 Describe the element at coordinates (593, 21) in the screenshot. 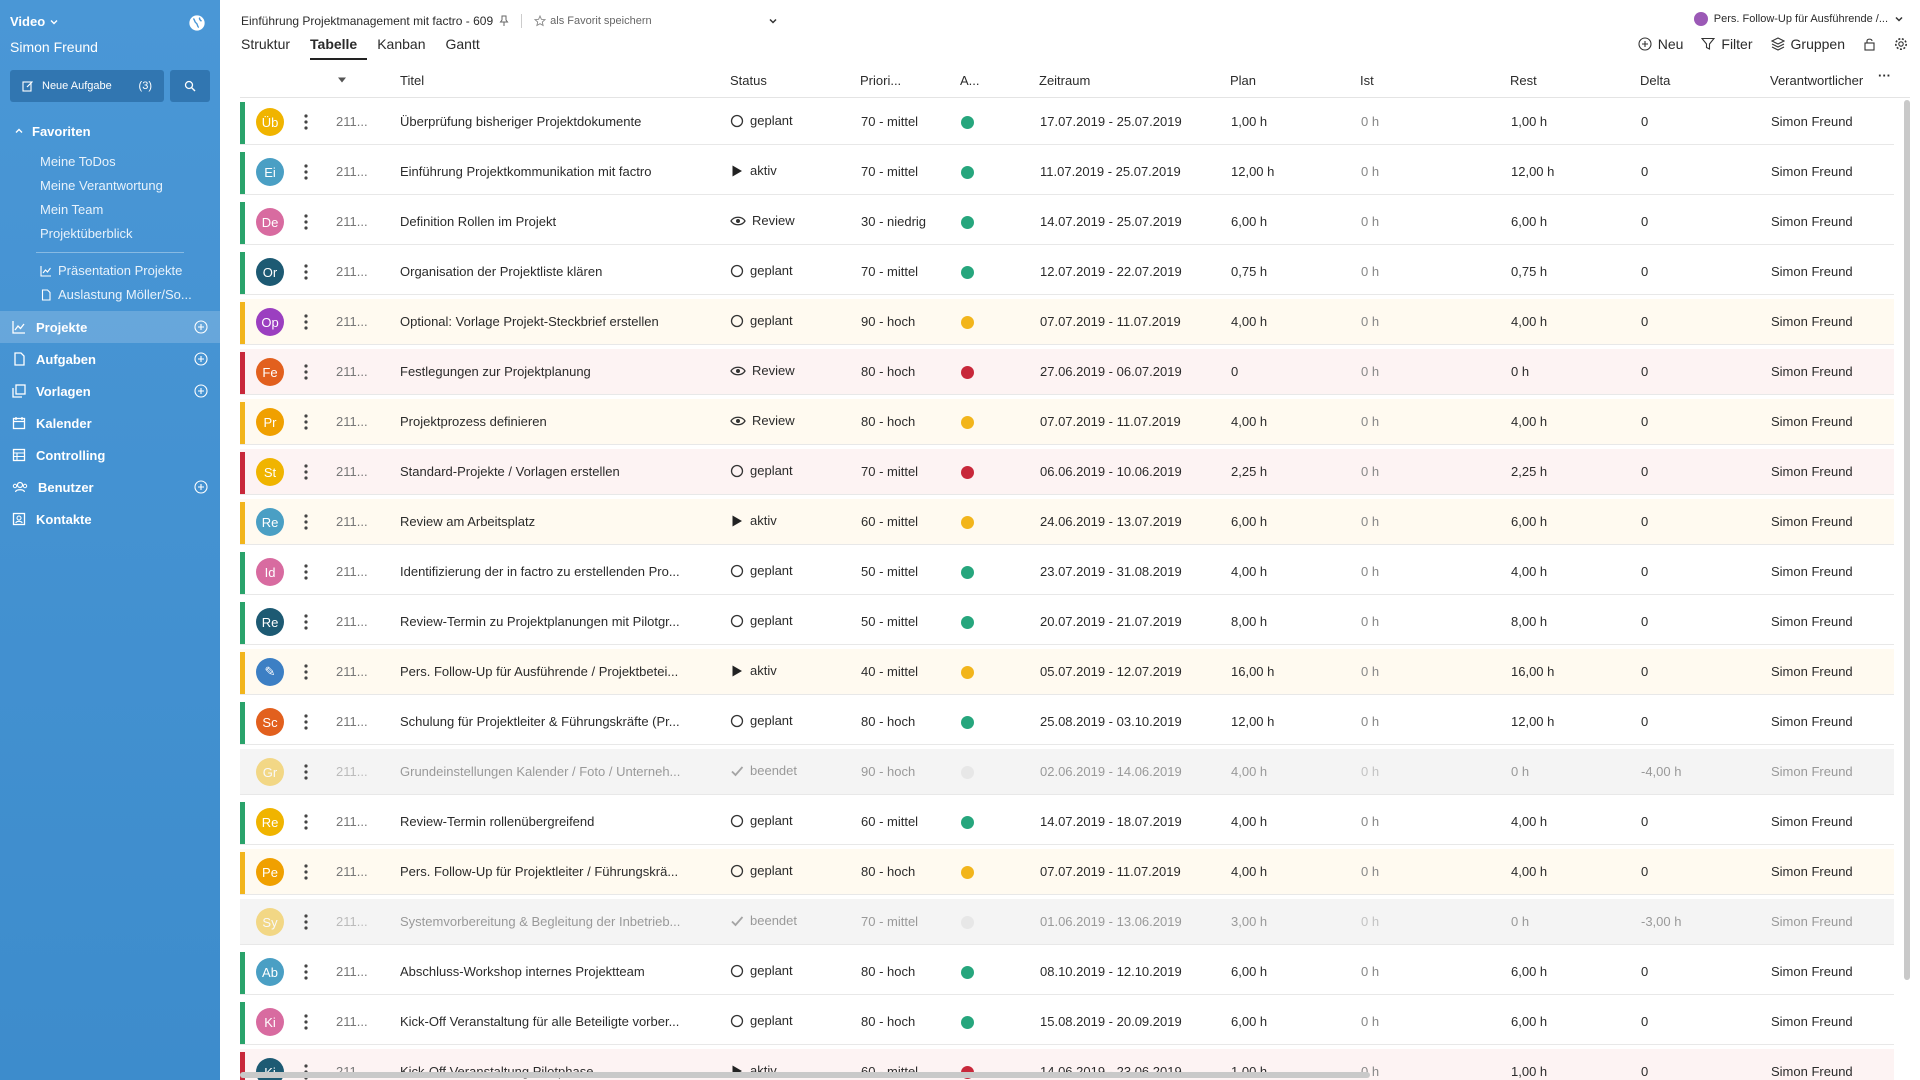

I see `favorite-toggle: als Favorit speichern` at that location.